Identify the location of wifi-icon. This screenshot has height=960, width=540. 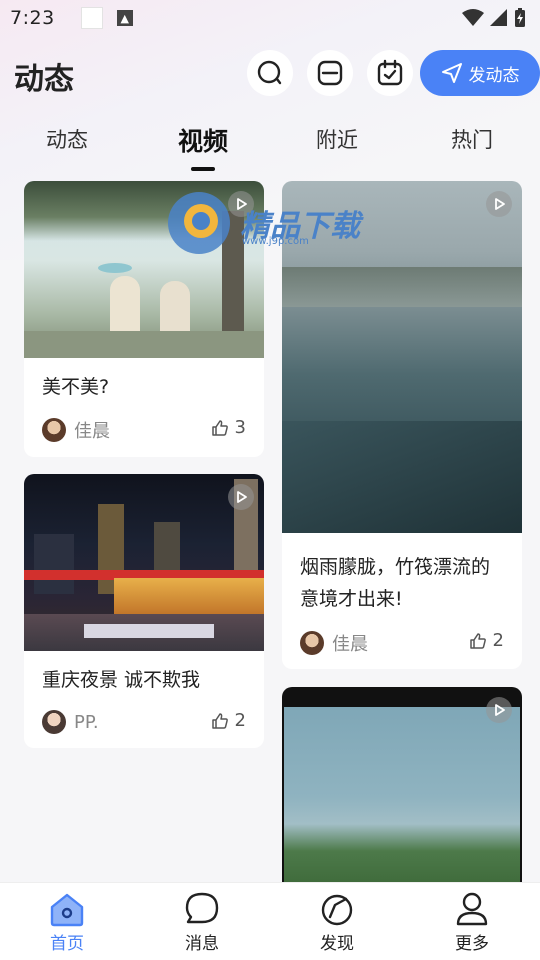
(473, 17).